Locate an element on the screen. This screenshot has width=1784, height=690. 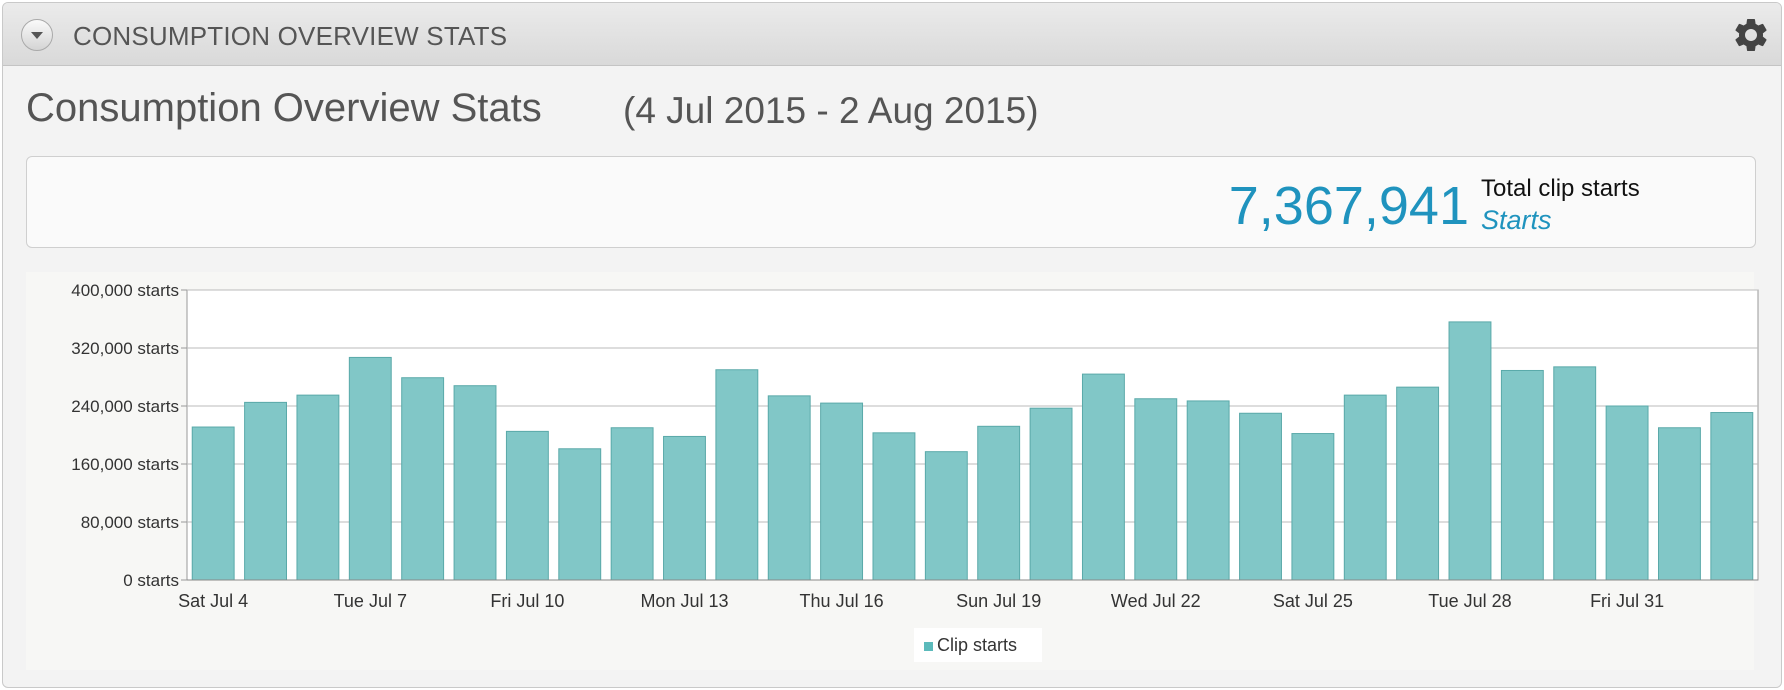
y-tick-label: 240,000 starts is located at coordinates (125, 406).